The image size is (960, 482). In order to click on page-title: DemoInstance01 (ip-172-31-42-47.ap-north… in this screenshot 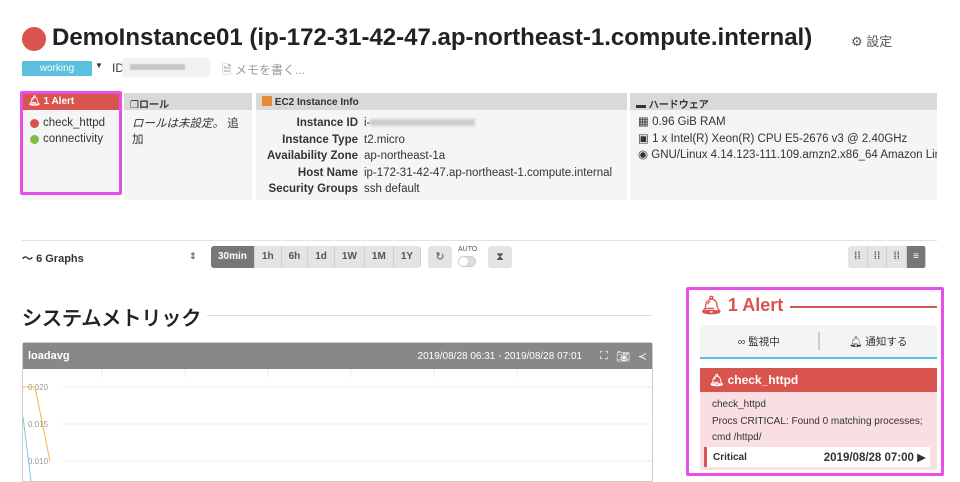, I will do `click(432, 37)`.